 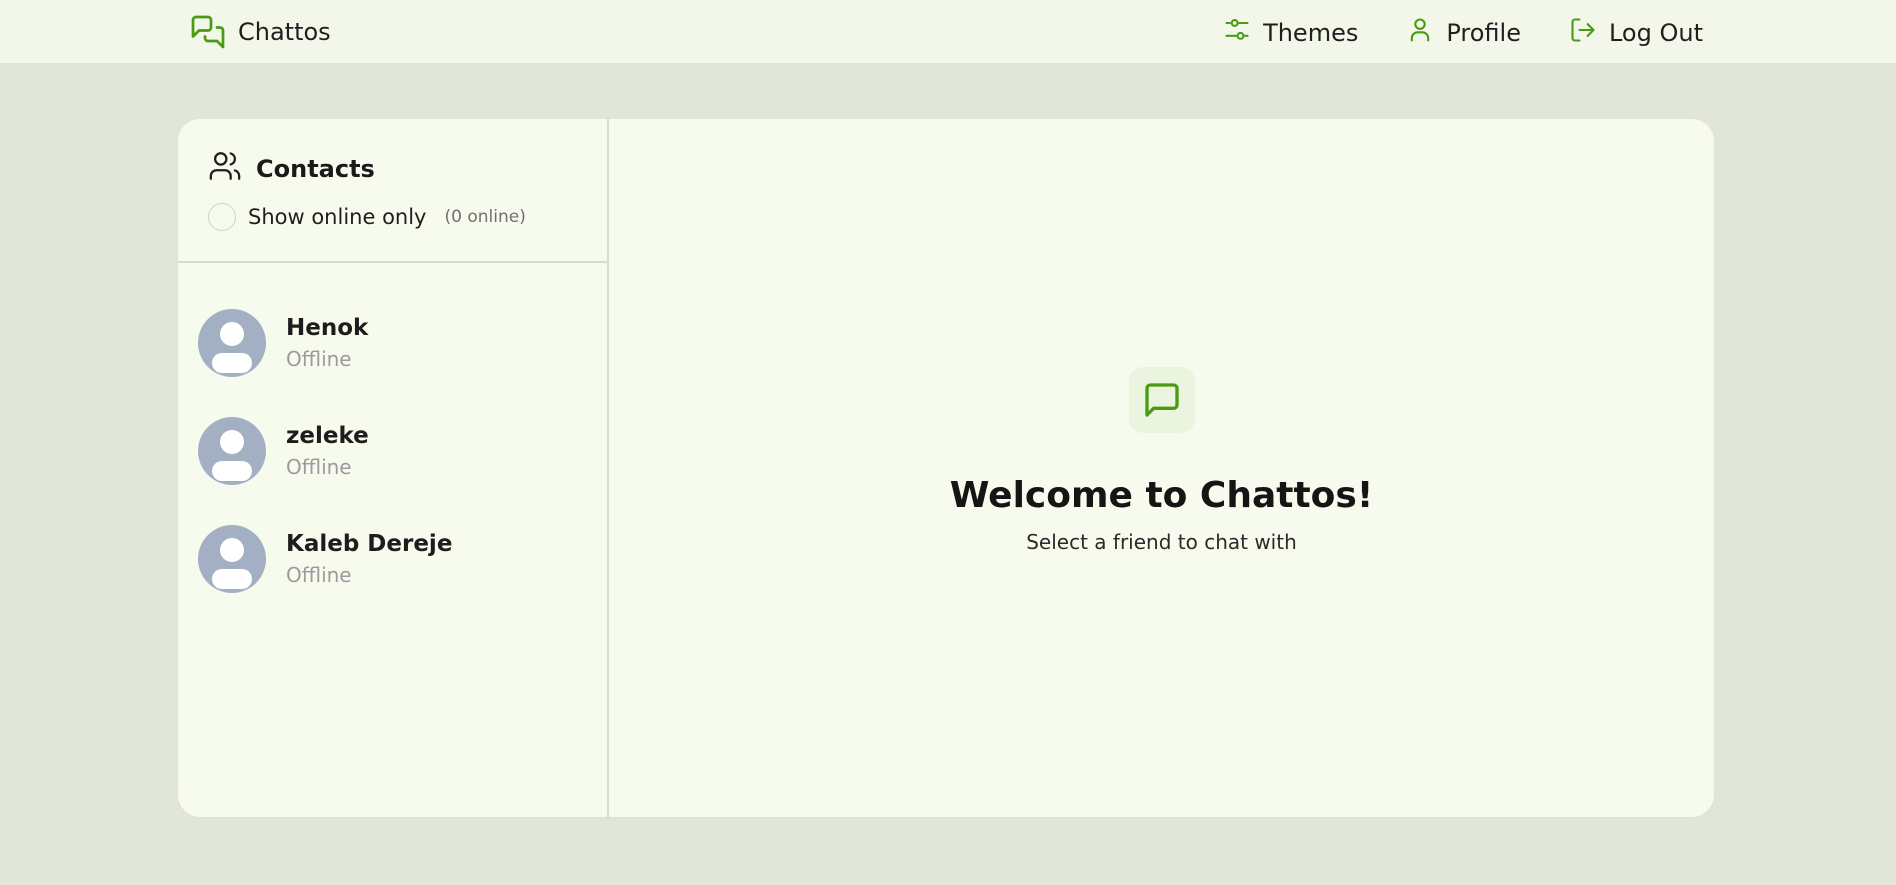 I want to click on sidebar-header: Contacts Show online only (0 online), so click(x=392, y=191).